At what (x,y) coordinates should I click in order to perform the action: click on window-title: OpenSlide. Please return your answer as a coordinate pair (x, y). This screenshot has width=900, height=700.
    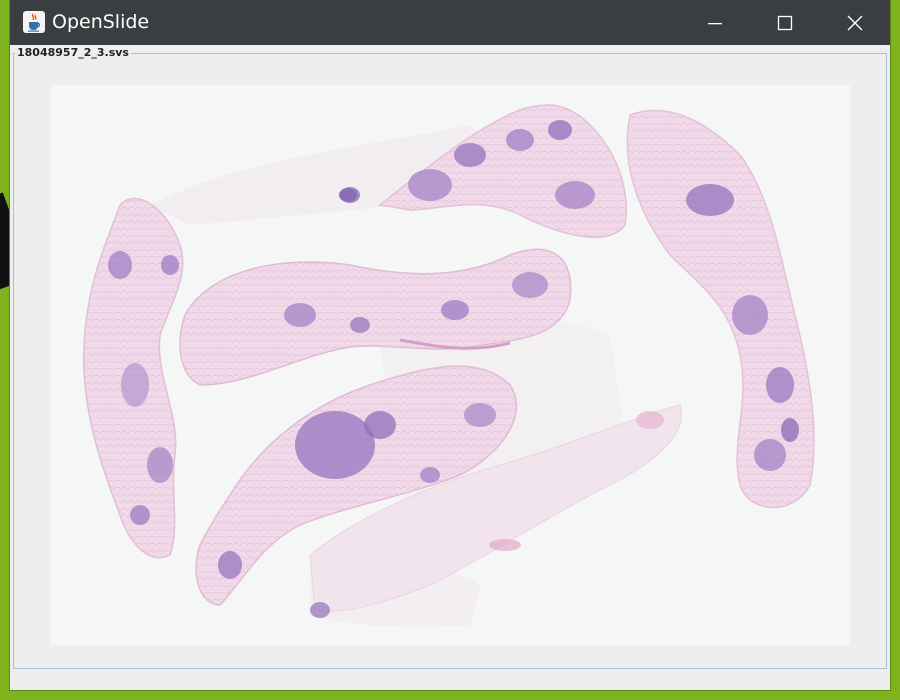
    Looking at the image, I should click on (101, 22).